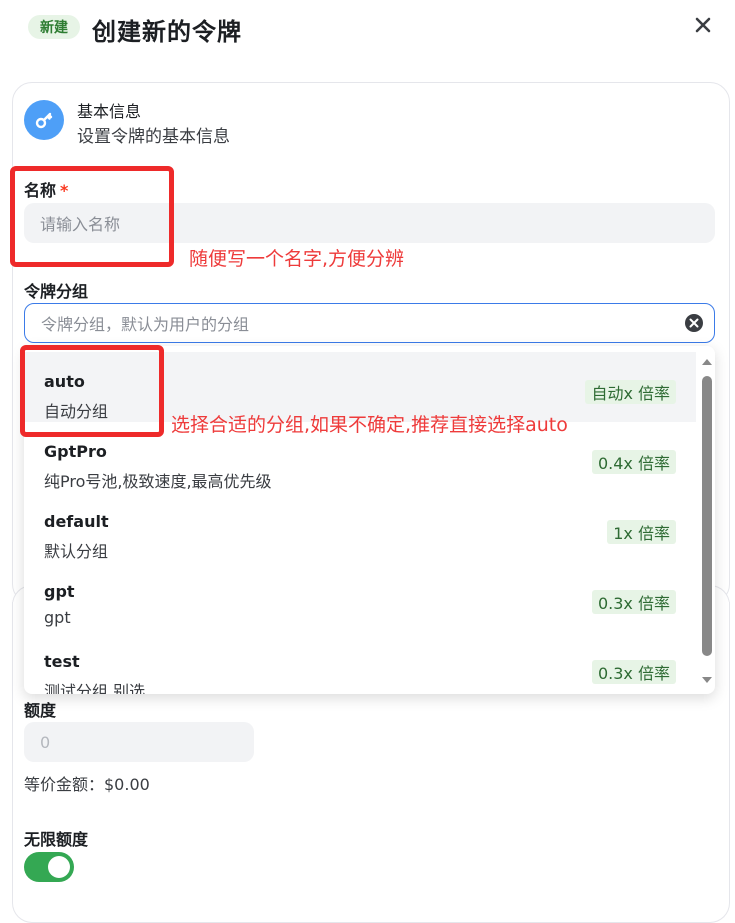 This screenshot has width=735, height=923. What do you see at coordinates (45, 742) in the screenshot?
I see `quota-input-placeholder: 0` at bounding box center [45, 742].